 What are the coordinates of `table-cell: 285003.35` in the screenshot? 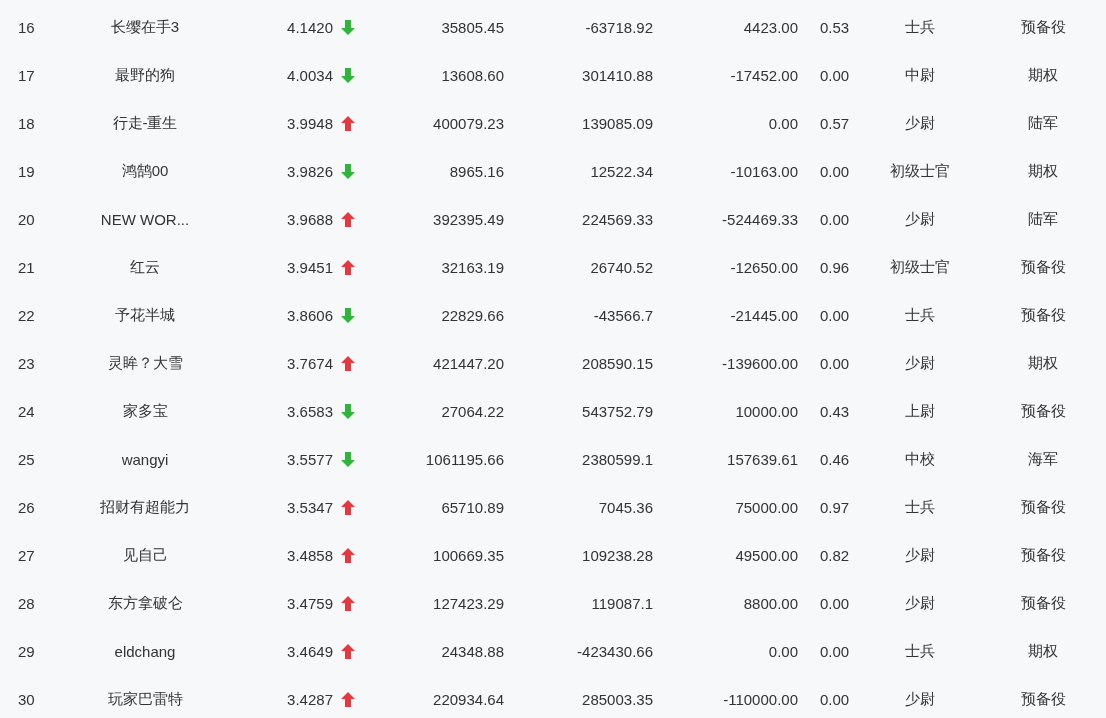 It's located at (617, 699).